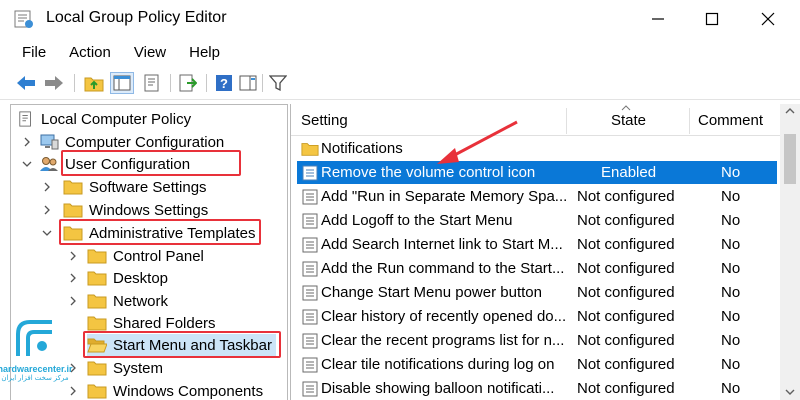 This screenshot has height=400, width=800. I want to click on forward-button, so click(54, 83).